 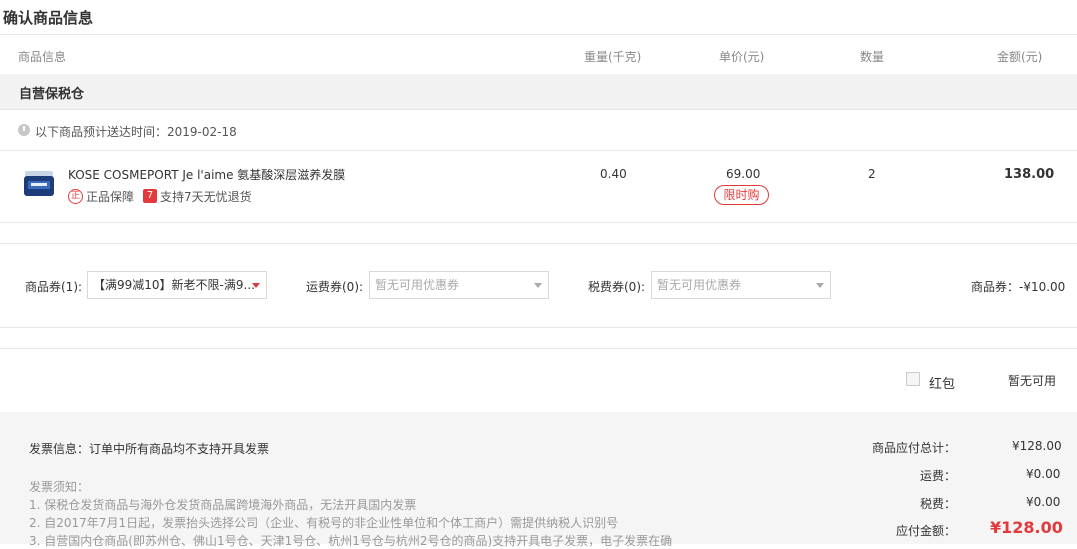 What do you see at coordinates (206, 197) in the screenshot?
I see `return-policy-label: 支持7天无忧退货` at bounding box center [206, 197].